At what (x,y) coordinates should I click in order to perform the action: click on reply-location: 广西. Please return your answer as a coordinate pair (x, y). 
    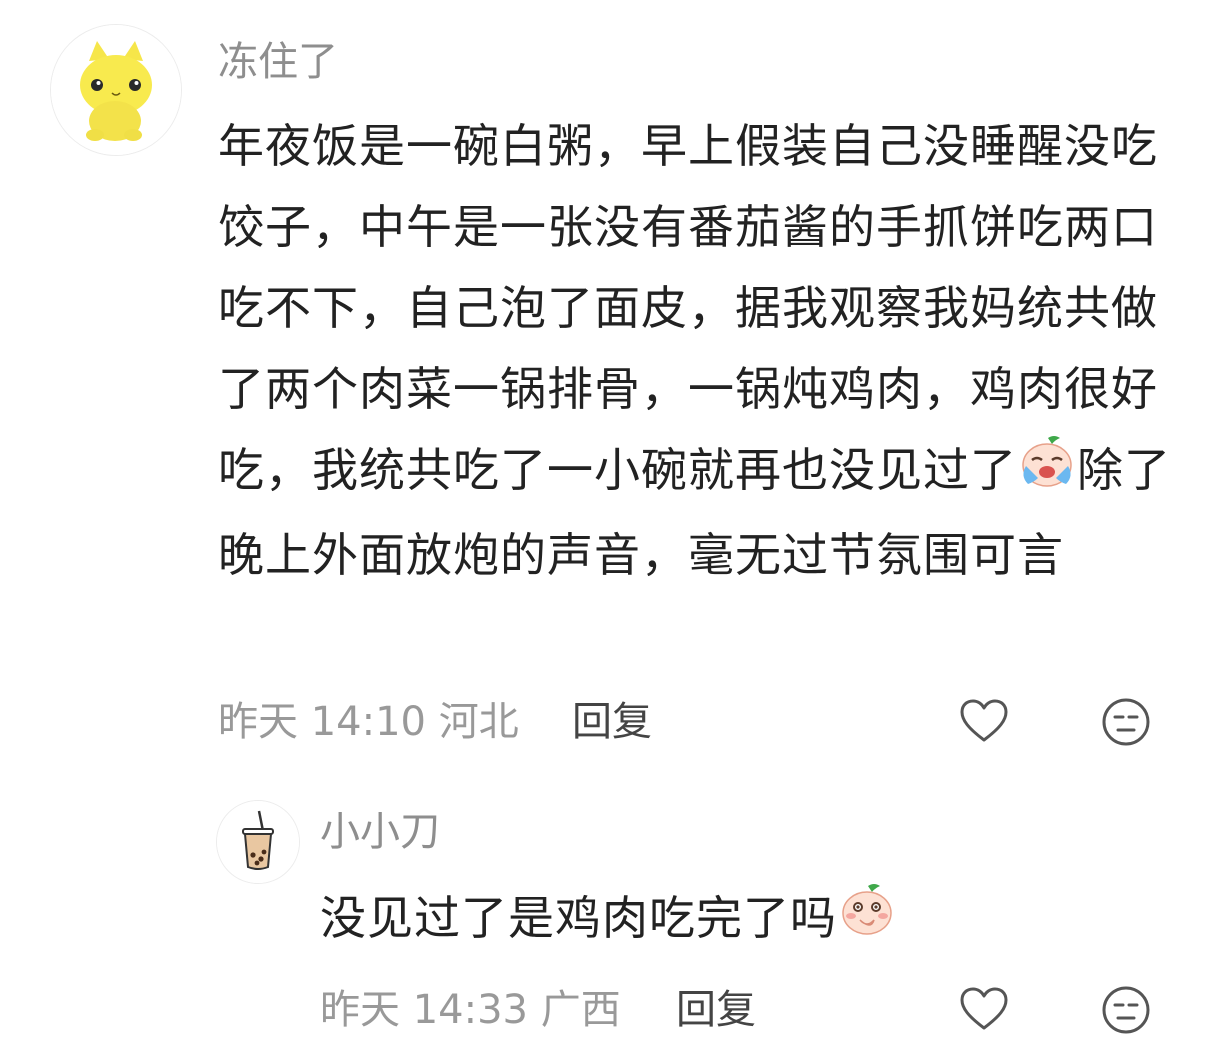
    Looking at the image, I should click on (580, 1010).